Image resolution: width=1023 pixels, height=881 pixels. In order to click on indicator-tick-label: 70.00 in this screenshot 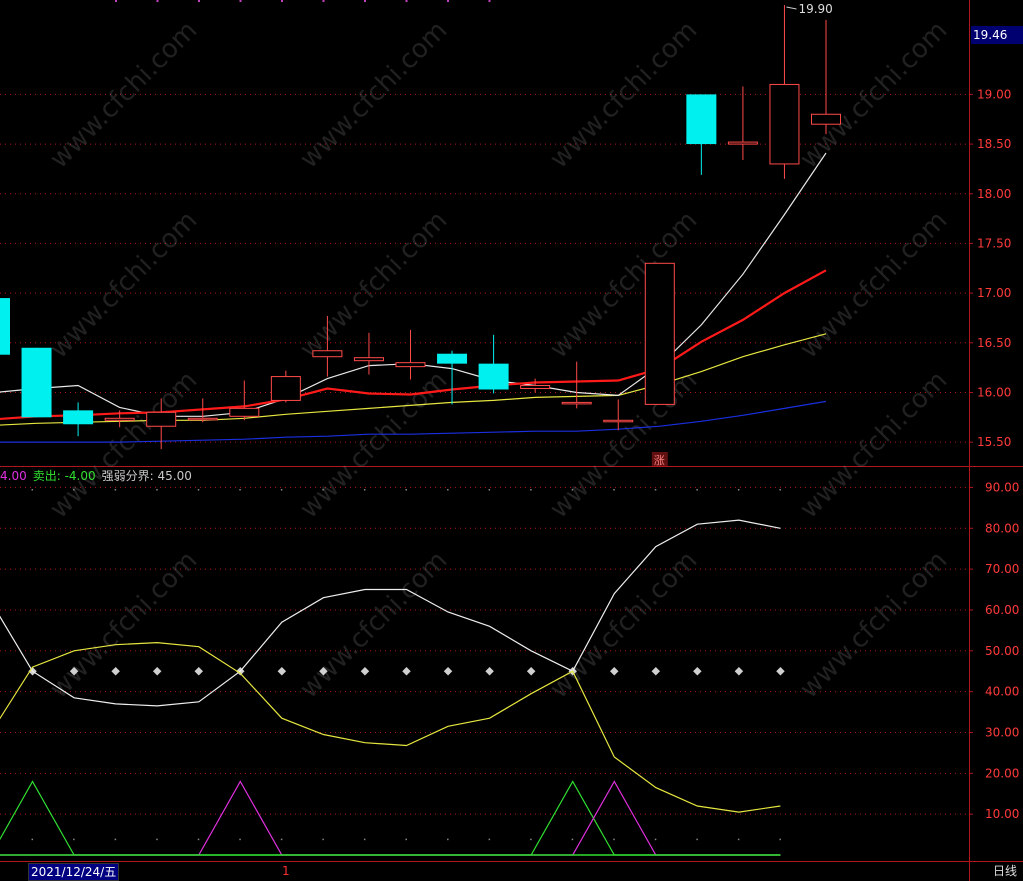, I will do `click(1002, 569)`.